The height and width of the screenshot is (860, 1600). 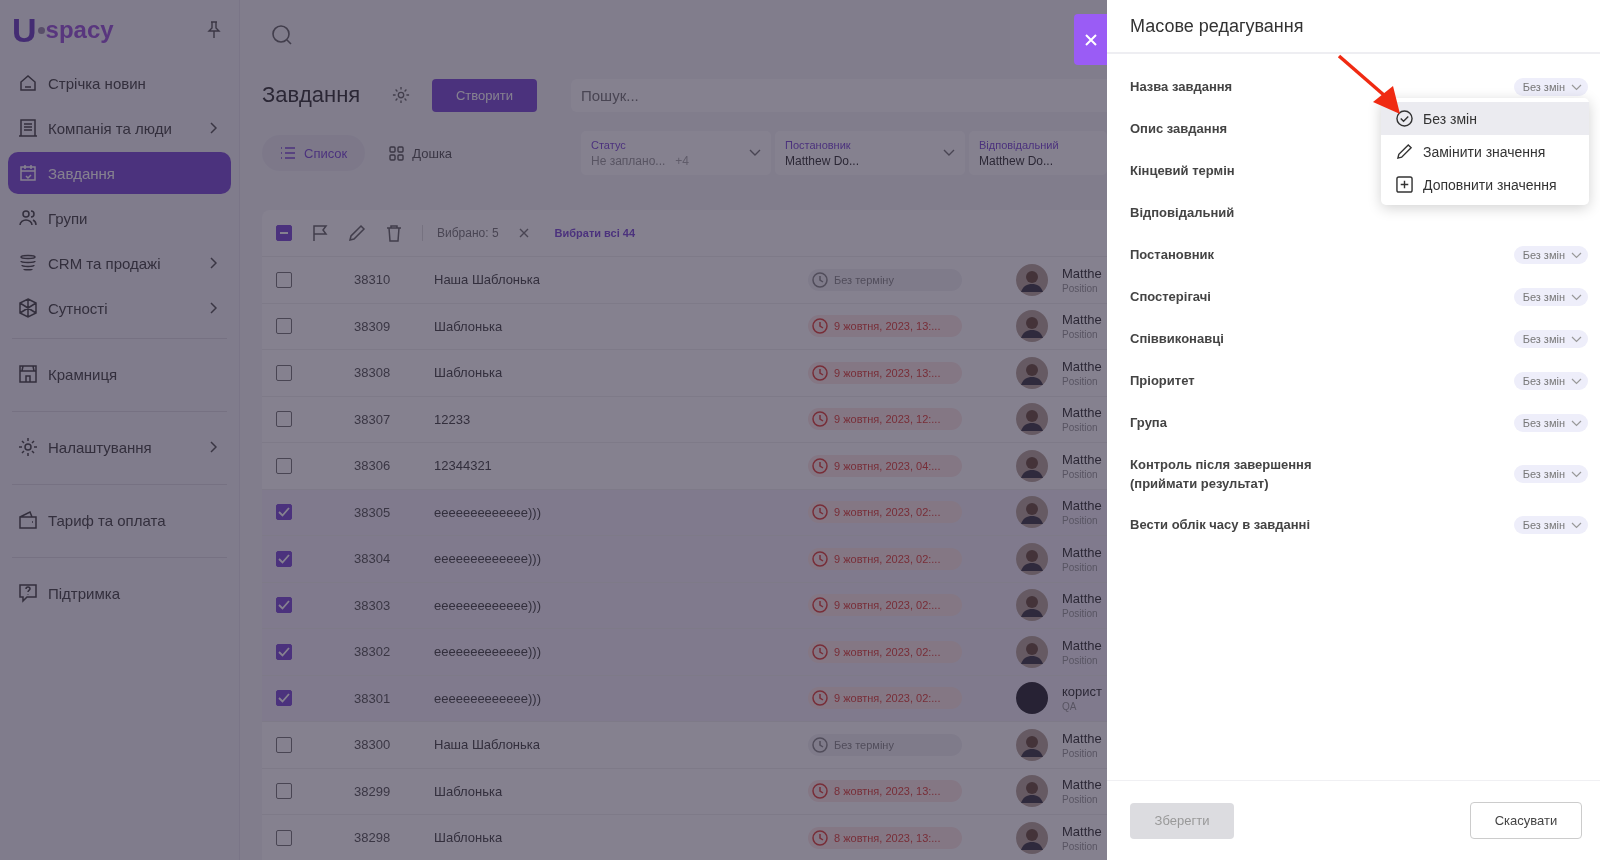 What do you see at coordinates (119, 218) in the screenshot?
I see `sidebar-item: Групи` at bounding box center [119, 218].